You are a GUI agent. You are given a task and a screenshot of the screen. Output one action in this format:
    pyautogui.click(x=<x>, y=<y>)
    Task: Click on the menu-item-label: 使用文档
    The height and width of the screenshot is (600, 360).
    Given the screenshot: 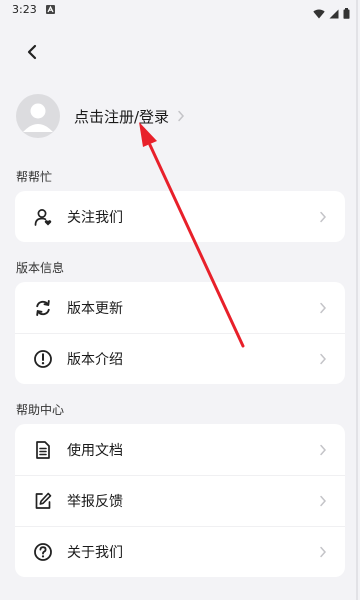 What is the action you would take?
    pyautogui.click(x=95, y=450)
    